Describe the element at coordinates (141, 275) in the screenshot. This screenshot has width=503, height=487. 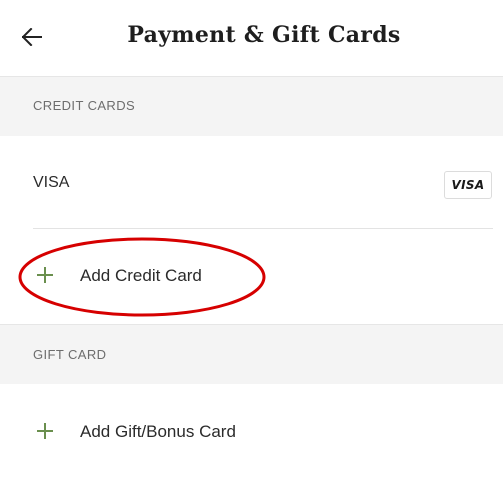
I see `add-credit-card-label: Add Credit Card` at that location.